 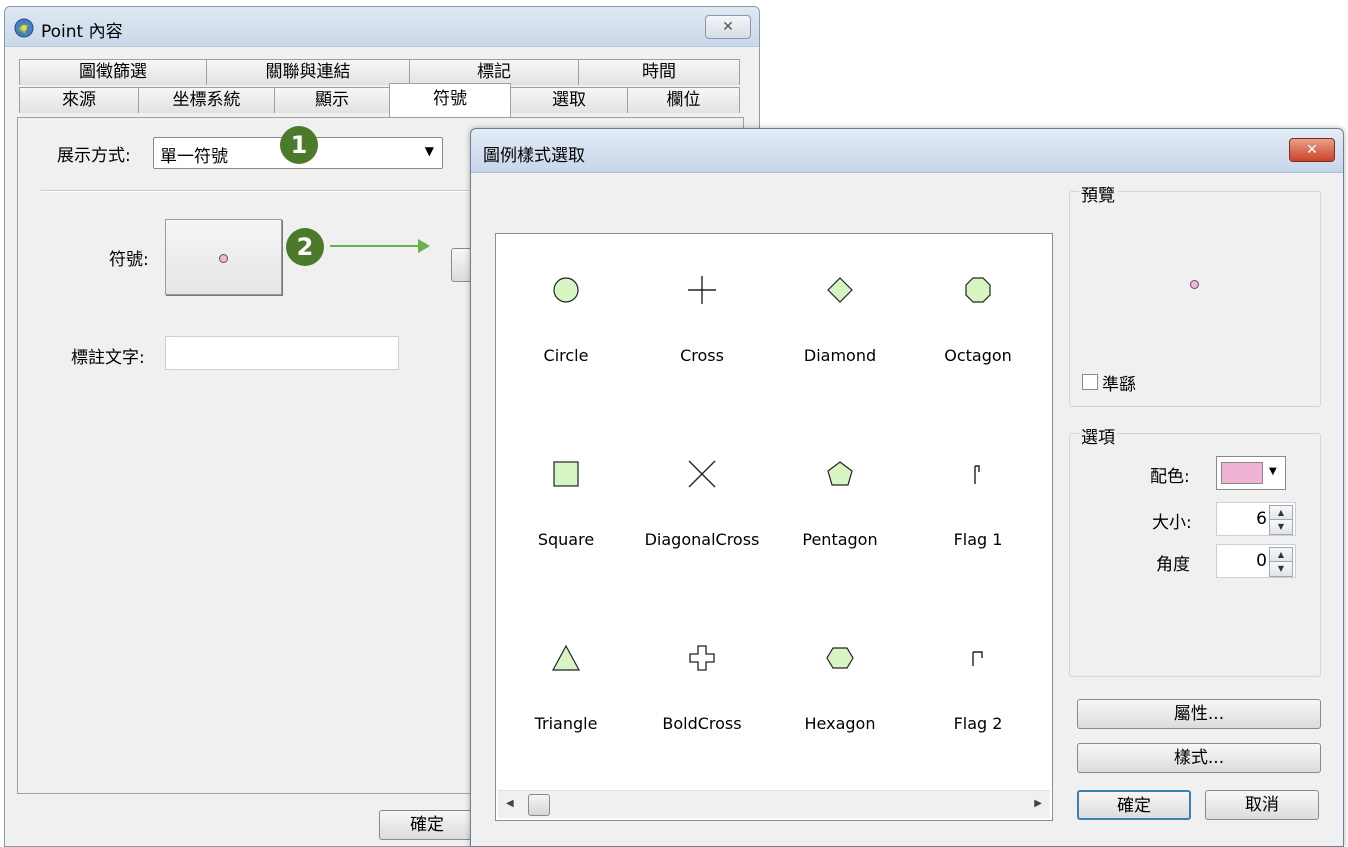 I want to click on symbol-item-flag1: Flag 1, so click(x=978, y=530).